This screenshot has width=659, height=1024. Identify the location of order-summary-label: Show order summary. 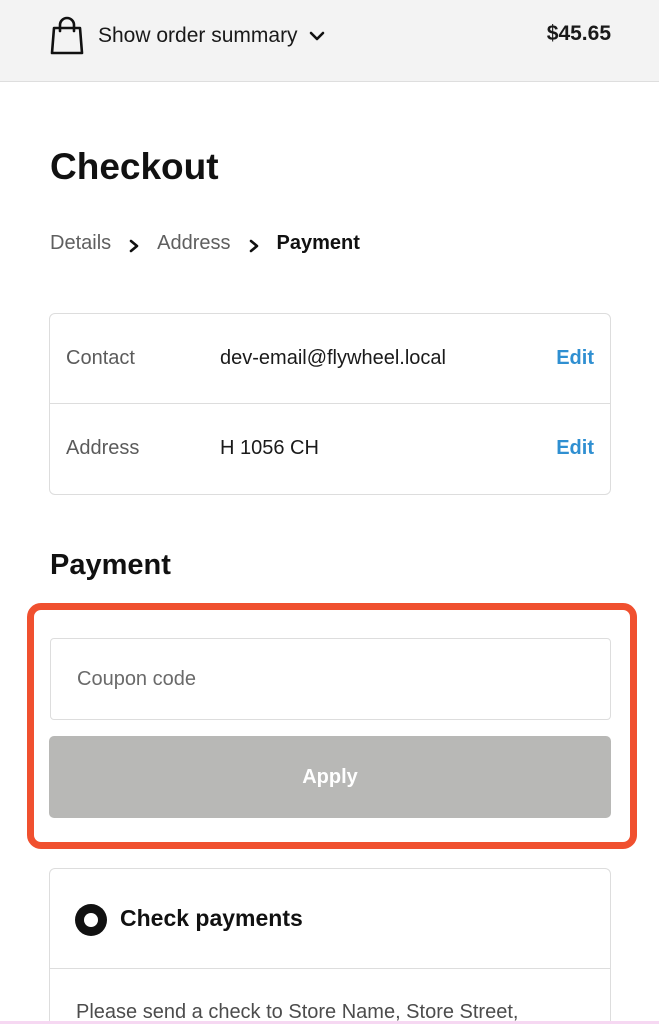
(198, 35).